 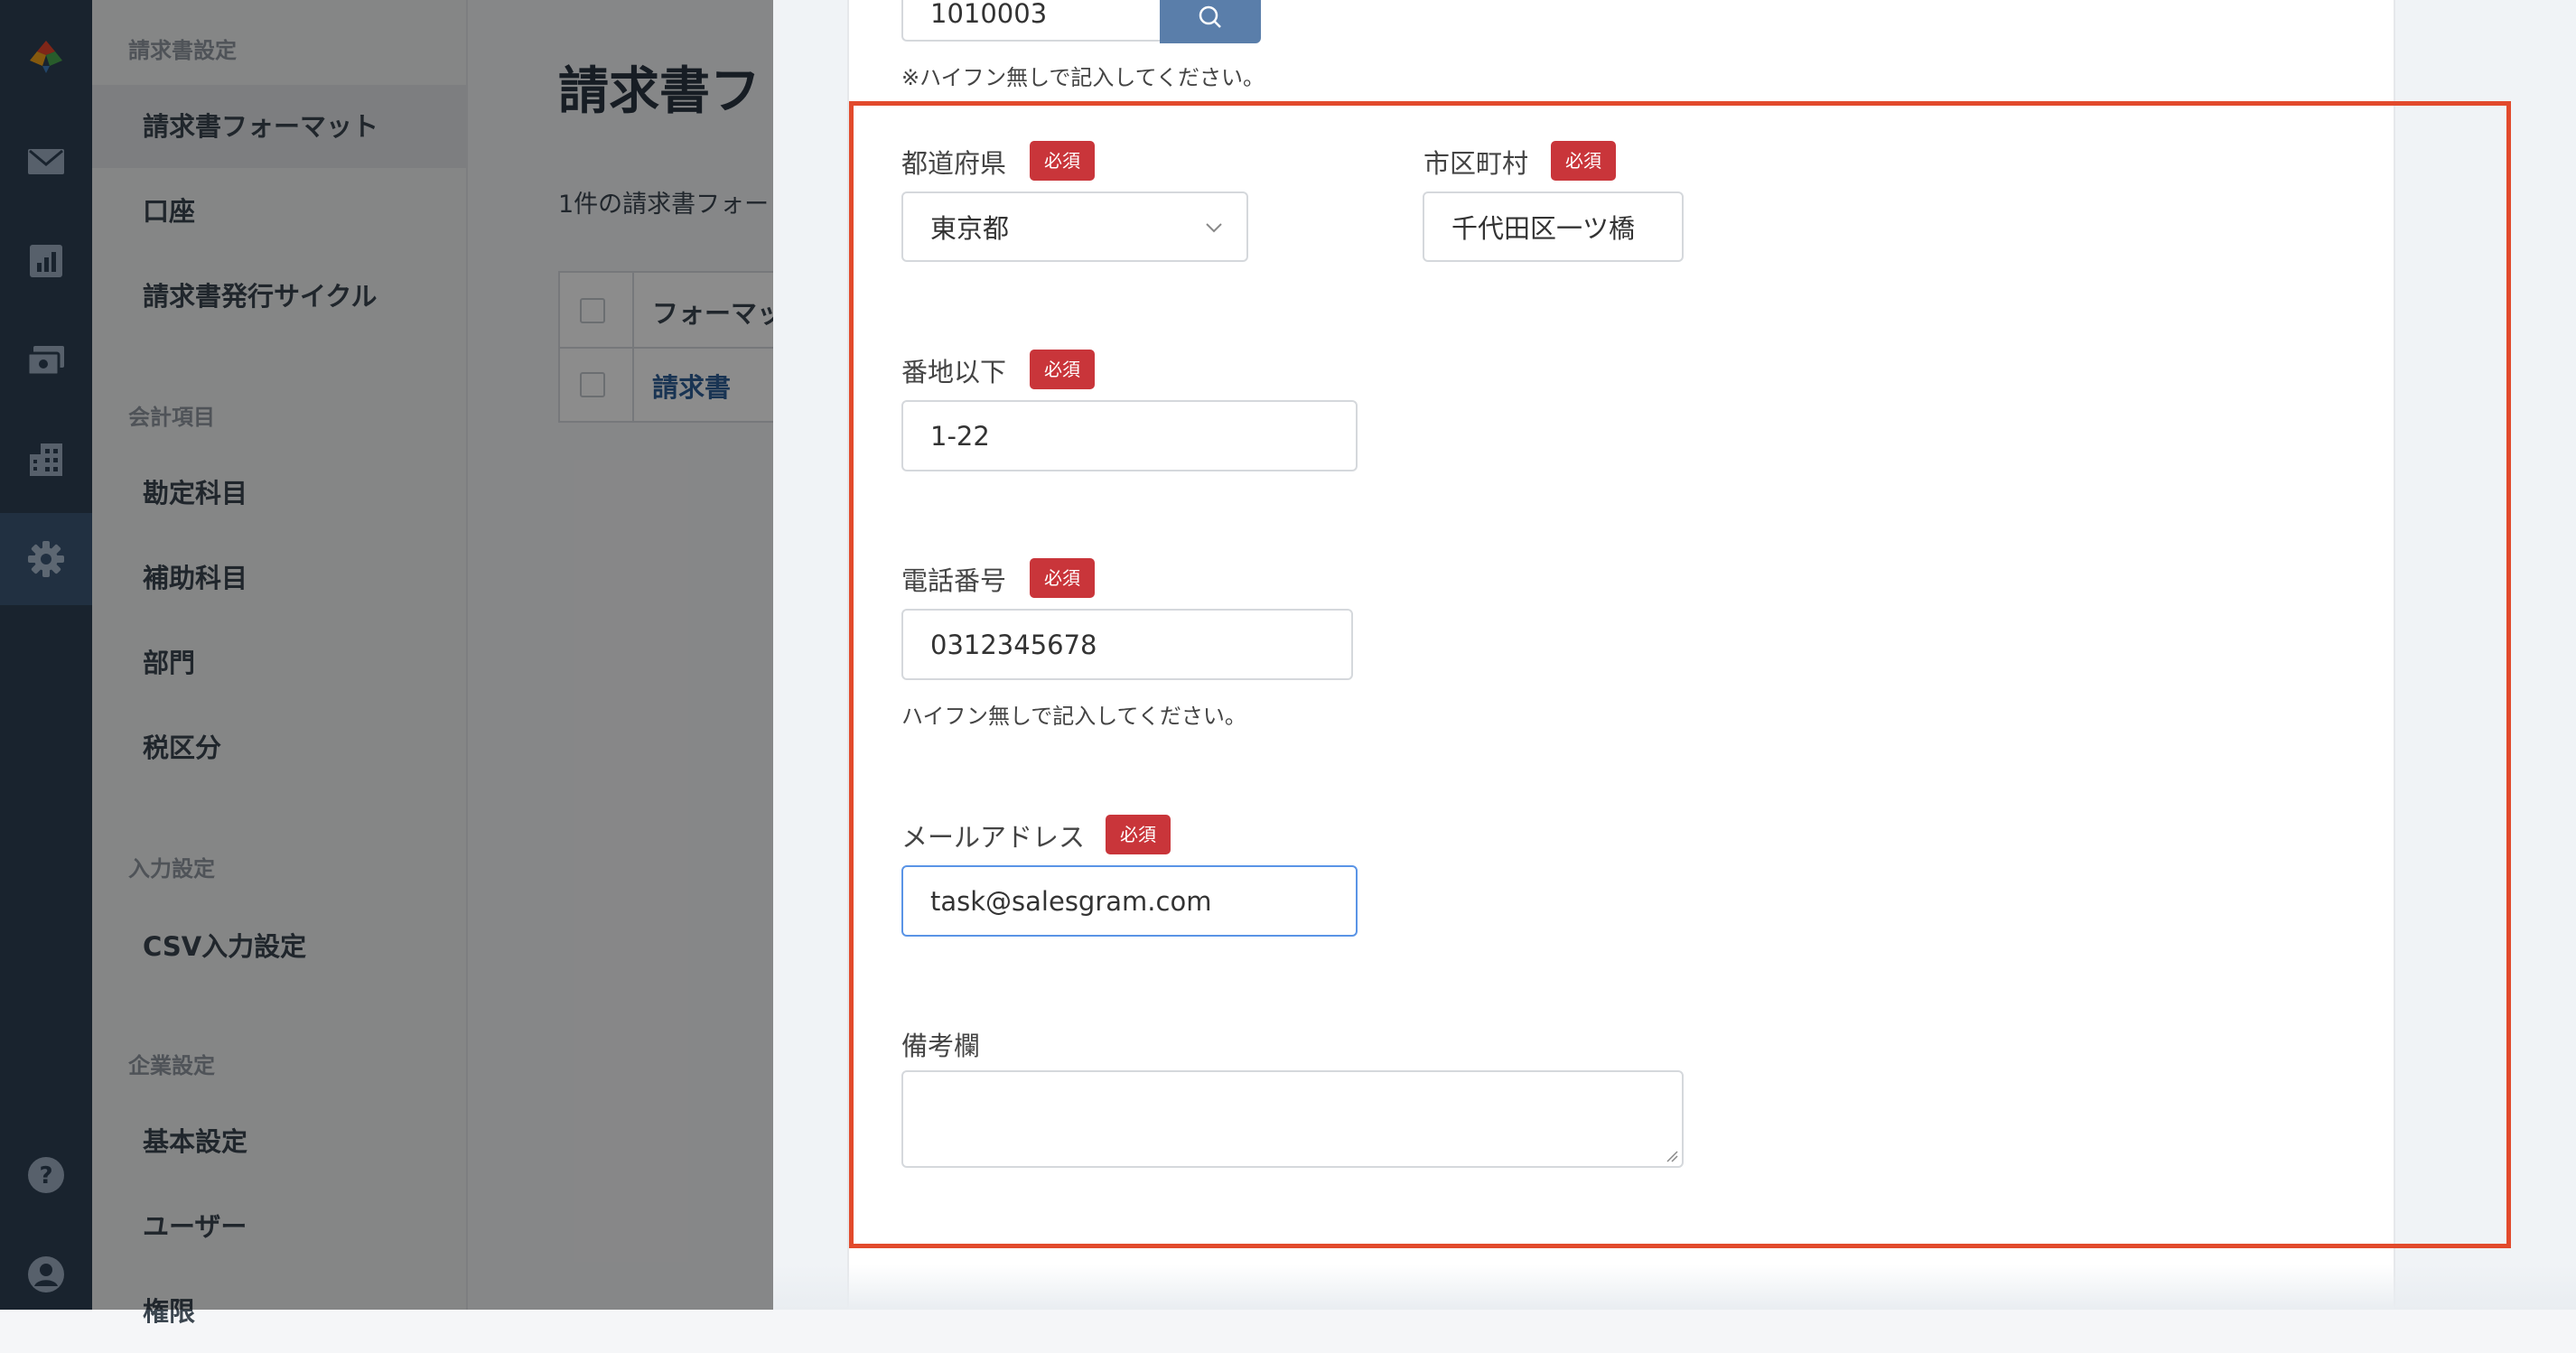 I want to click on resize-handle-icon, so click(x=1671, y=1155).